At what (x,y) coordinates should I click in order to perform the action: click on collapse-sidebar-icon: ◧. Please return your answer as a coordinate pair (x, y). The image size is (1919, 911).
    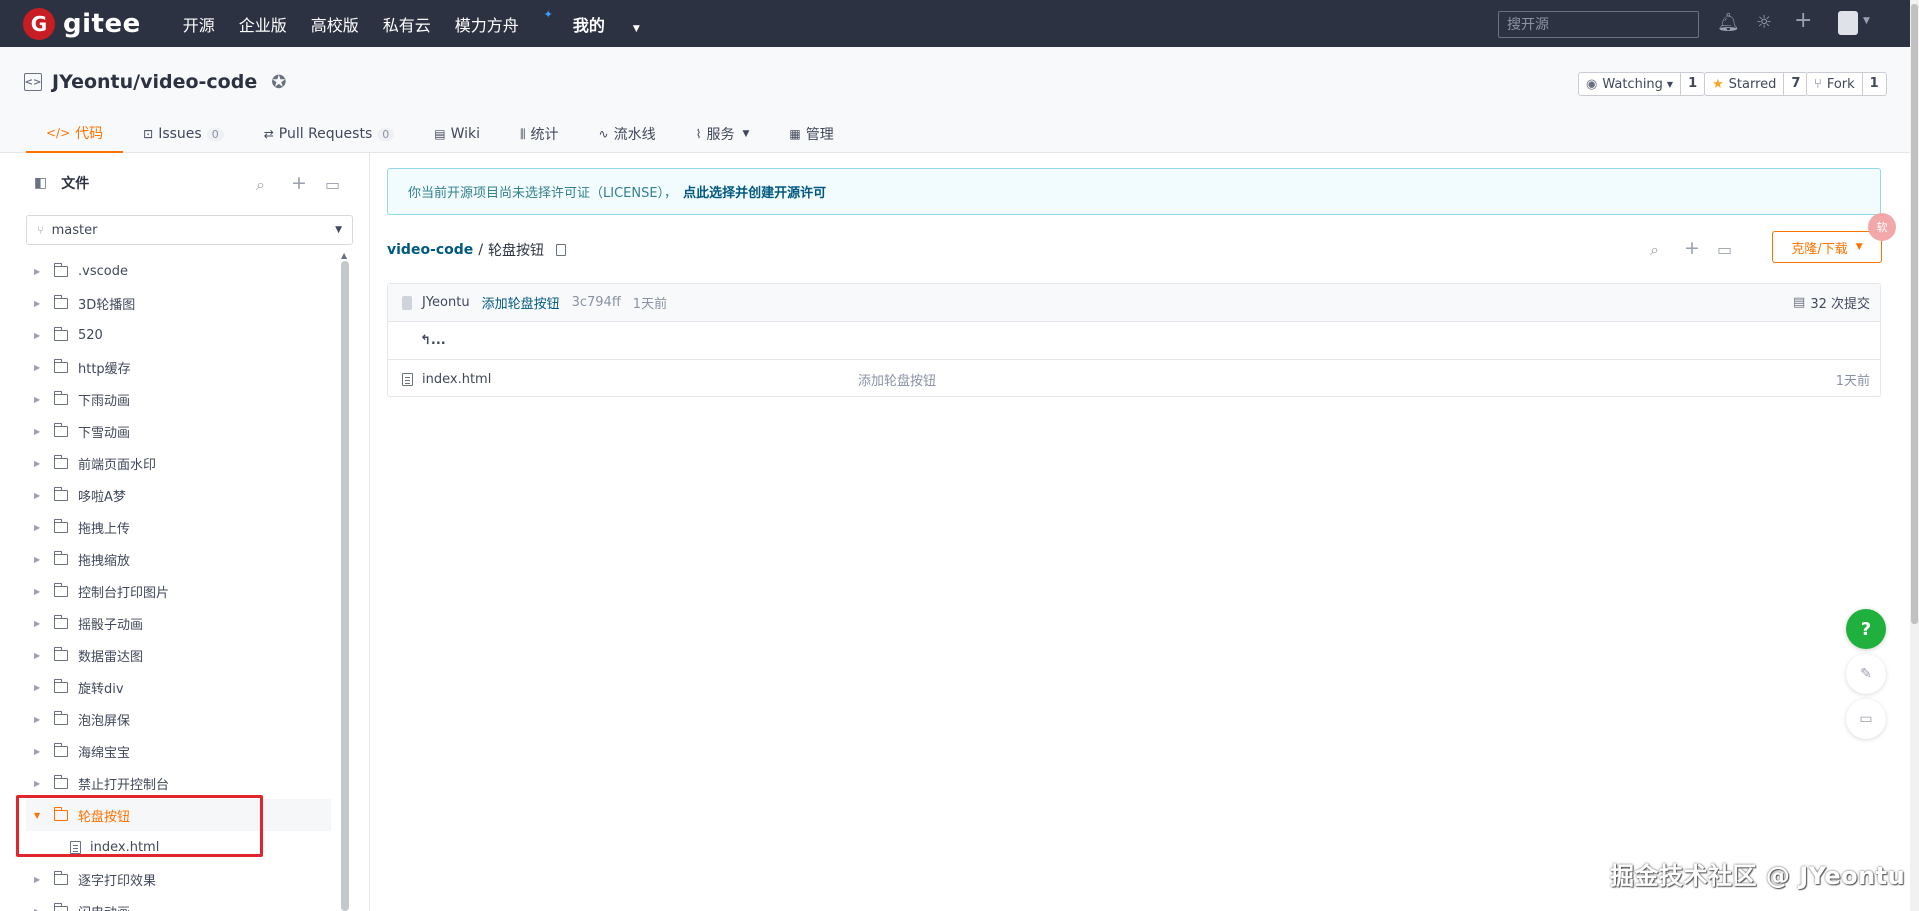
    Looking at the image, I should click on (40, 183).